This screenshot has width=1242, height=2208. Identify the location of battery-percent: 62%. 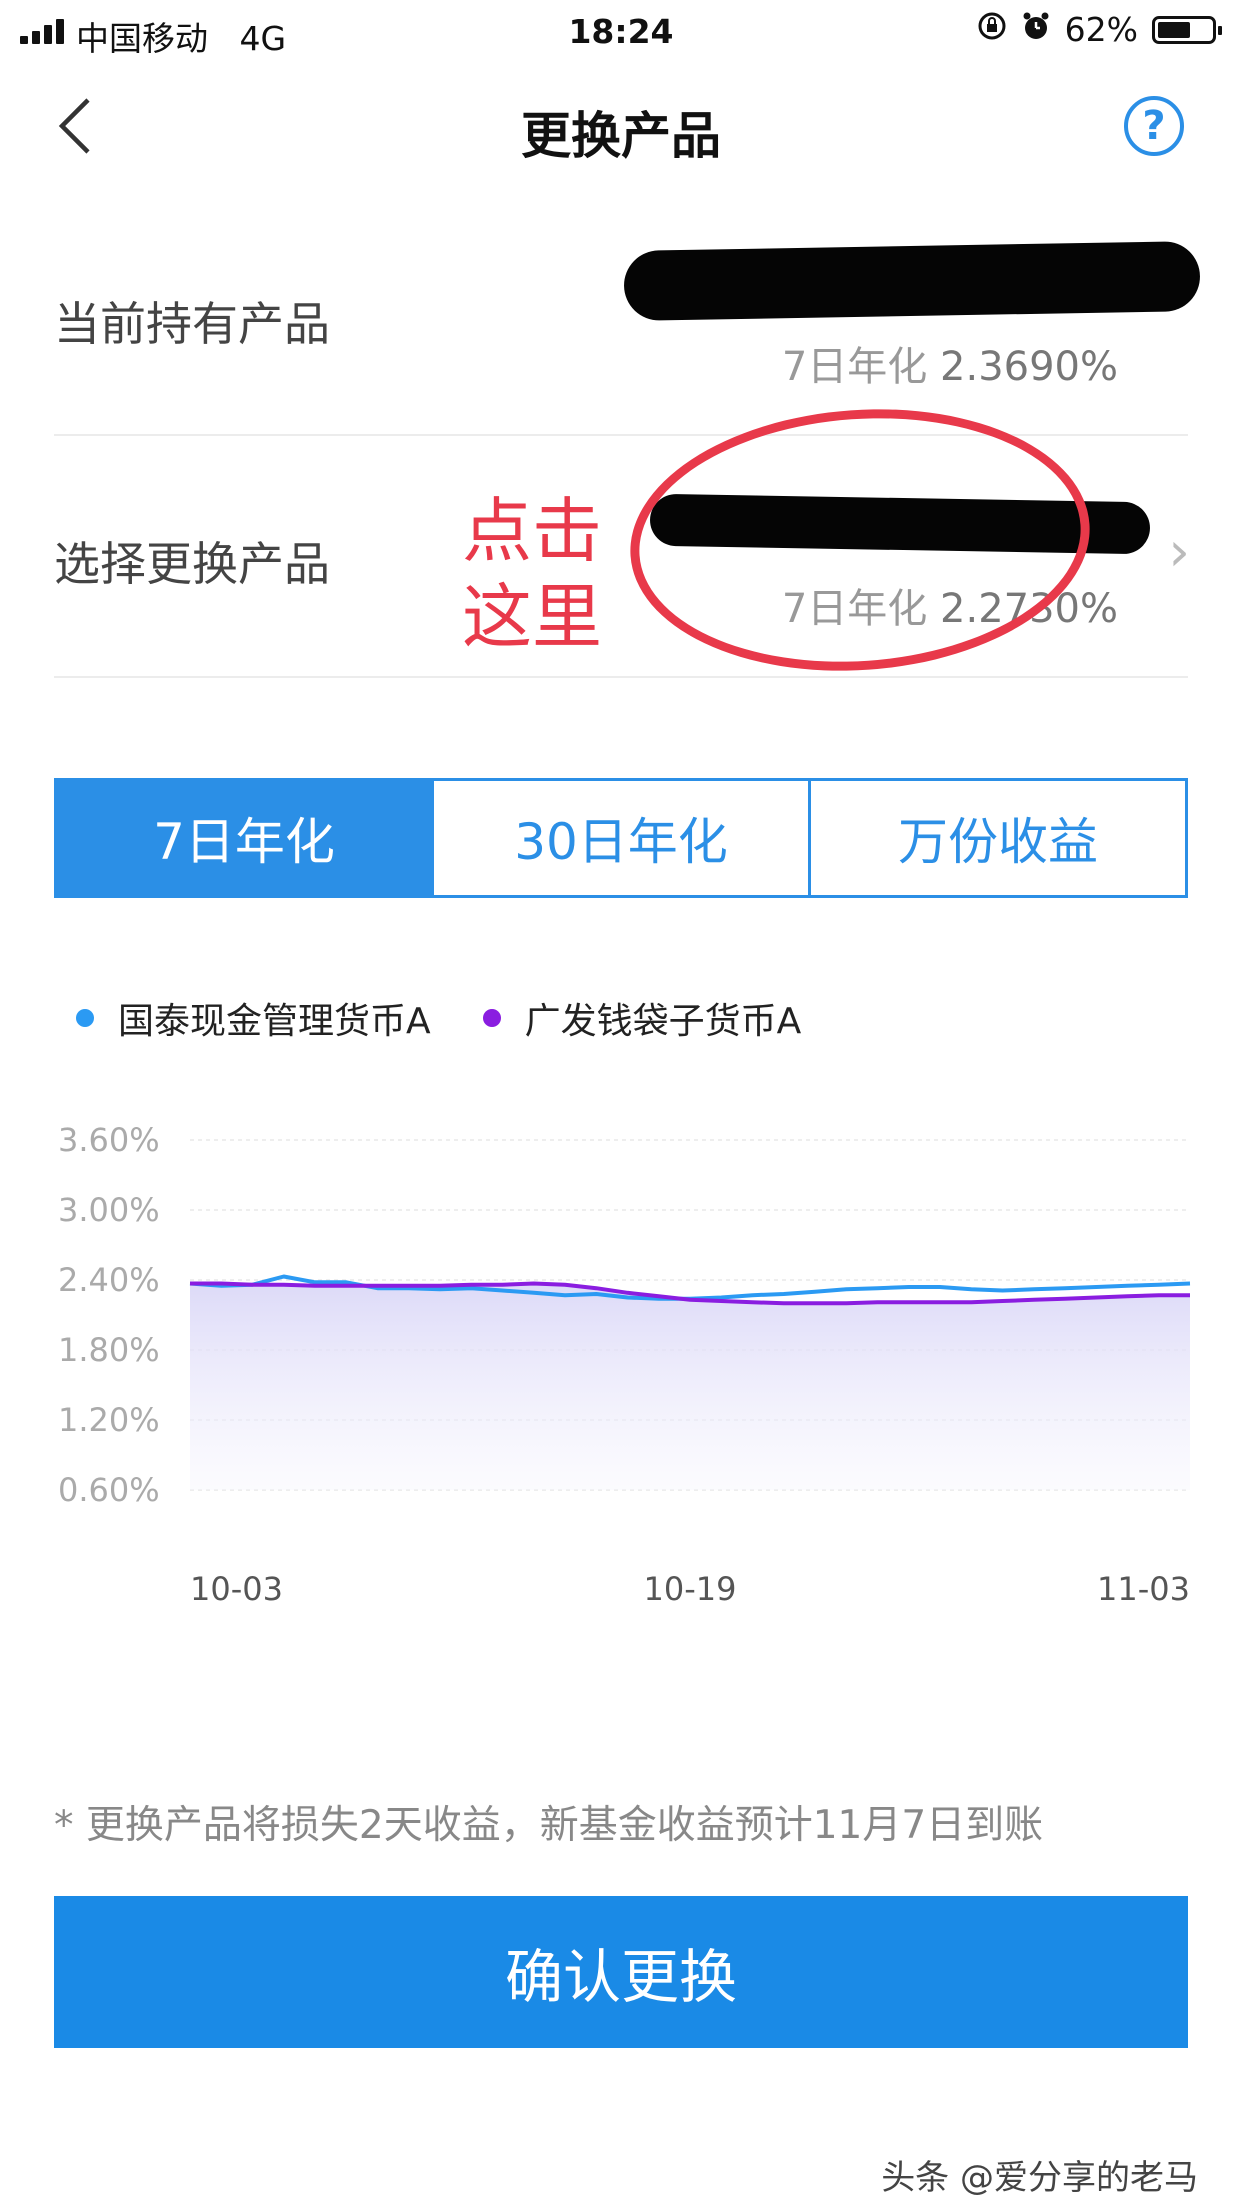
(1101, 29).